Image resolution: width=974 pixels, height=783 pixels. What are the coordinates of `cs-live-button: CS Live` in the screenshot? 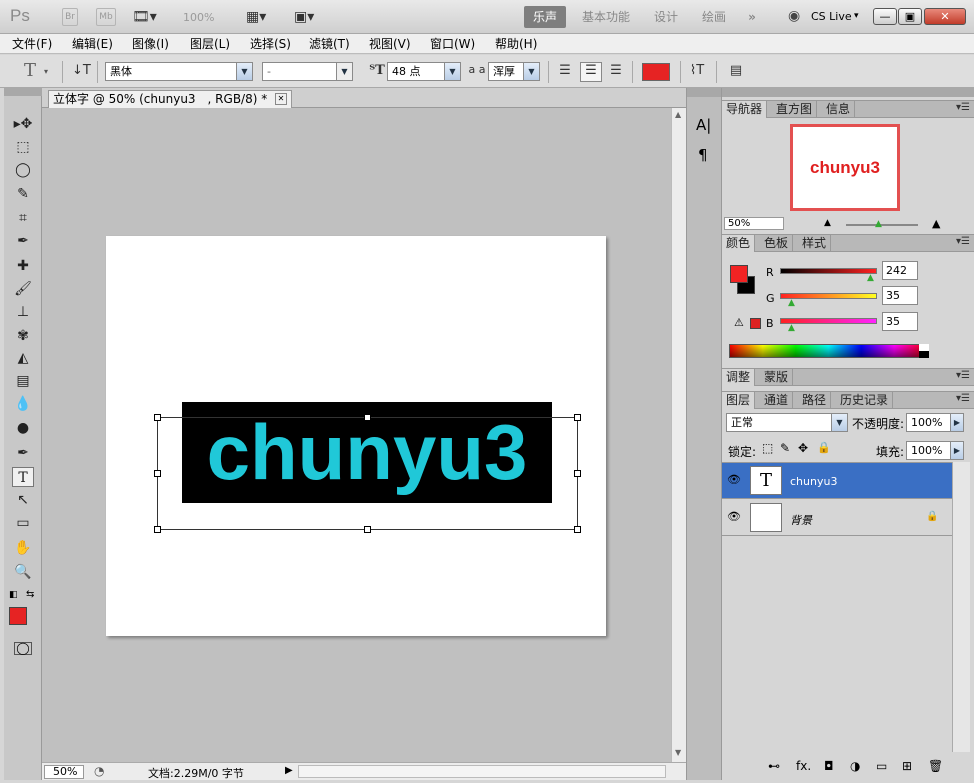 It's located at (831, 16).